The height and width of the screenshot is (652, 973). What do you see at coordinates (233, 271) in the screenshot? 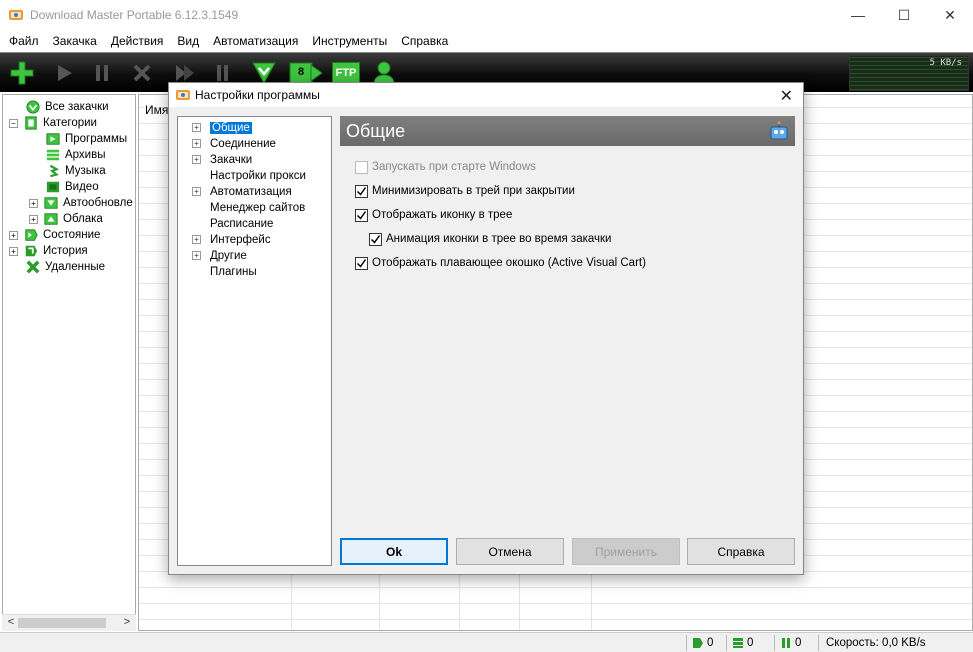
I see `settings-tree-label: Плагины` at bounding box center [233, 271].